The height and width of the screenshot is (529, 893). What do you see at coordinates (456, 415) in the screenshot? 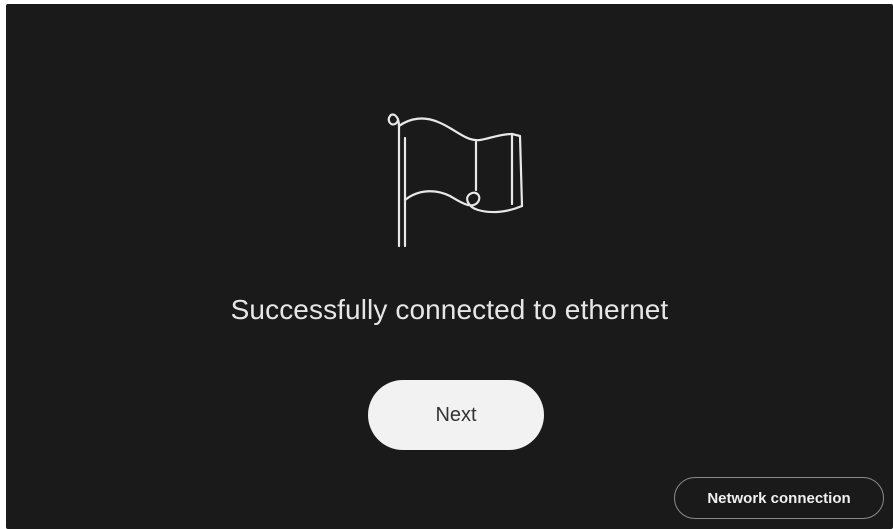
I see `next-button: Next` at bounding box center [456, 415].